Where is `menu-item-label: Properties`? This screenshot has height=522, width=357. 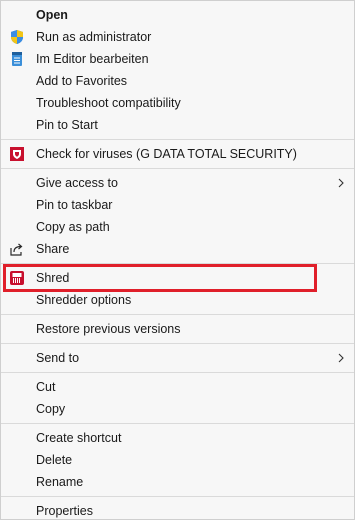 menu-item-label: Properties is located at coordinates (64, 511).